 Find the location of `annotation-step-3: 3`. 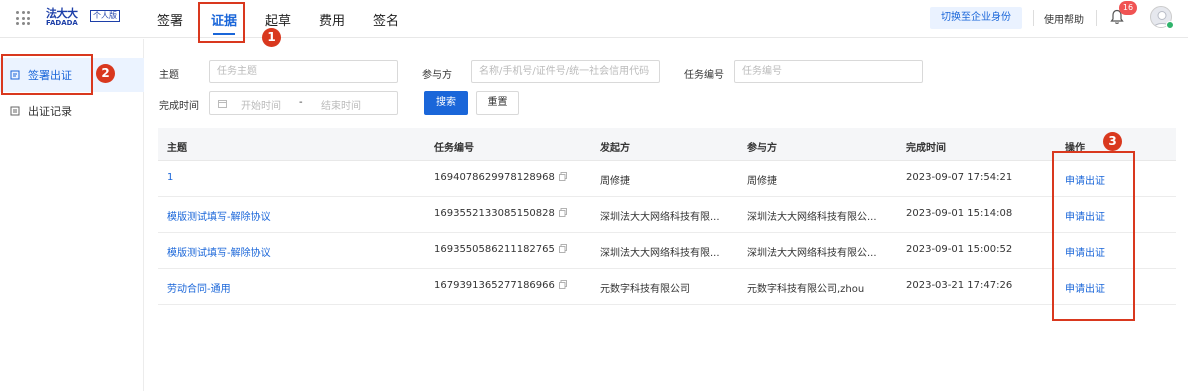

annotation-step-3: 3 is located at coordinates (1112, 141).